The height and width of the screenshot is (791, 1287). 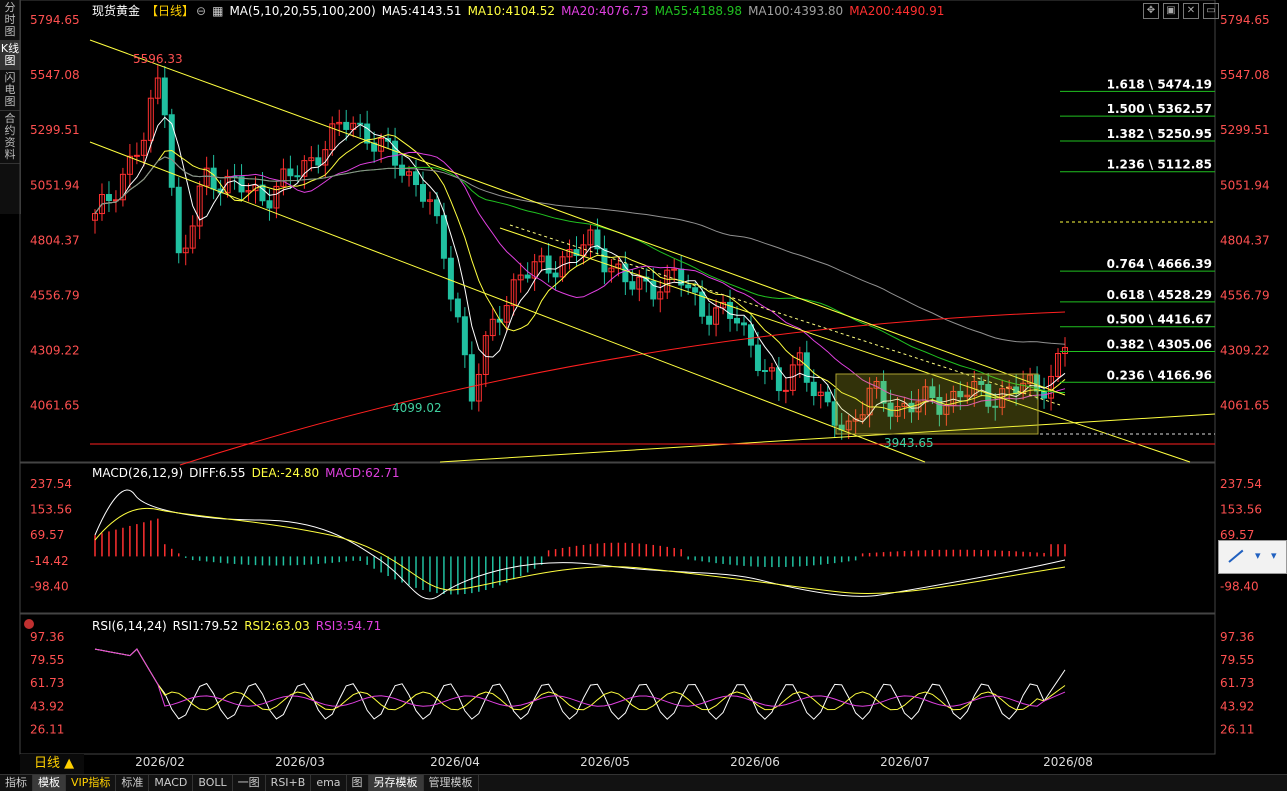 What do you see at coordinates (1241, 510) in the screenshot?
I see `macd-axis-right-label-1: 153.56` at bounding box center [1241, 510].